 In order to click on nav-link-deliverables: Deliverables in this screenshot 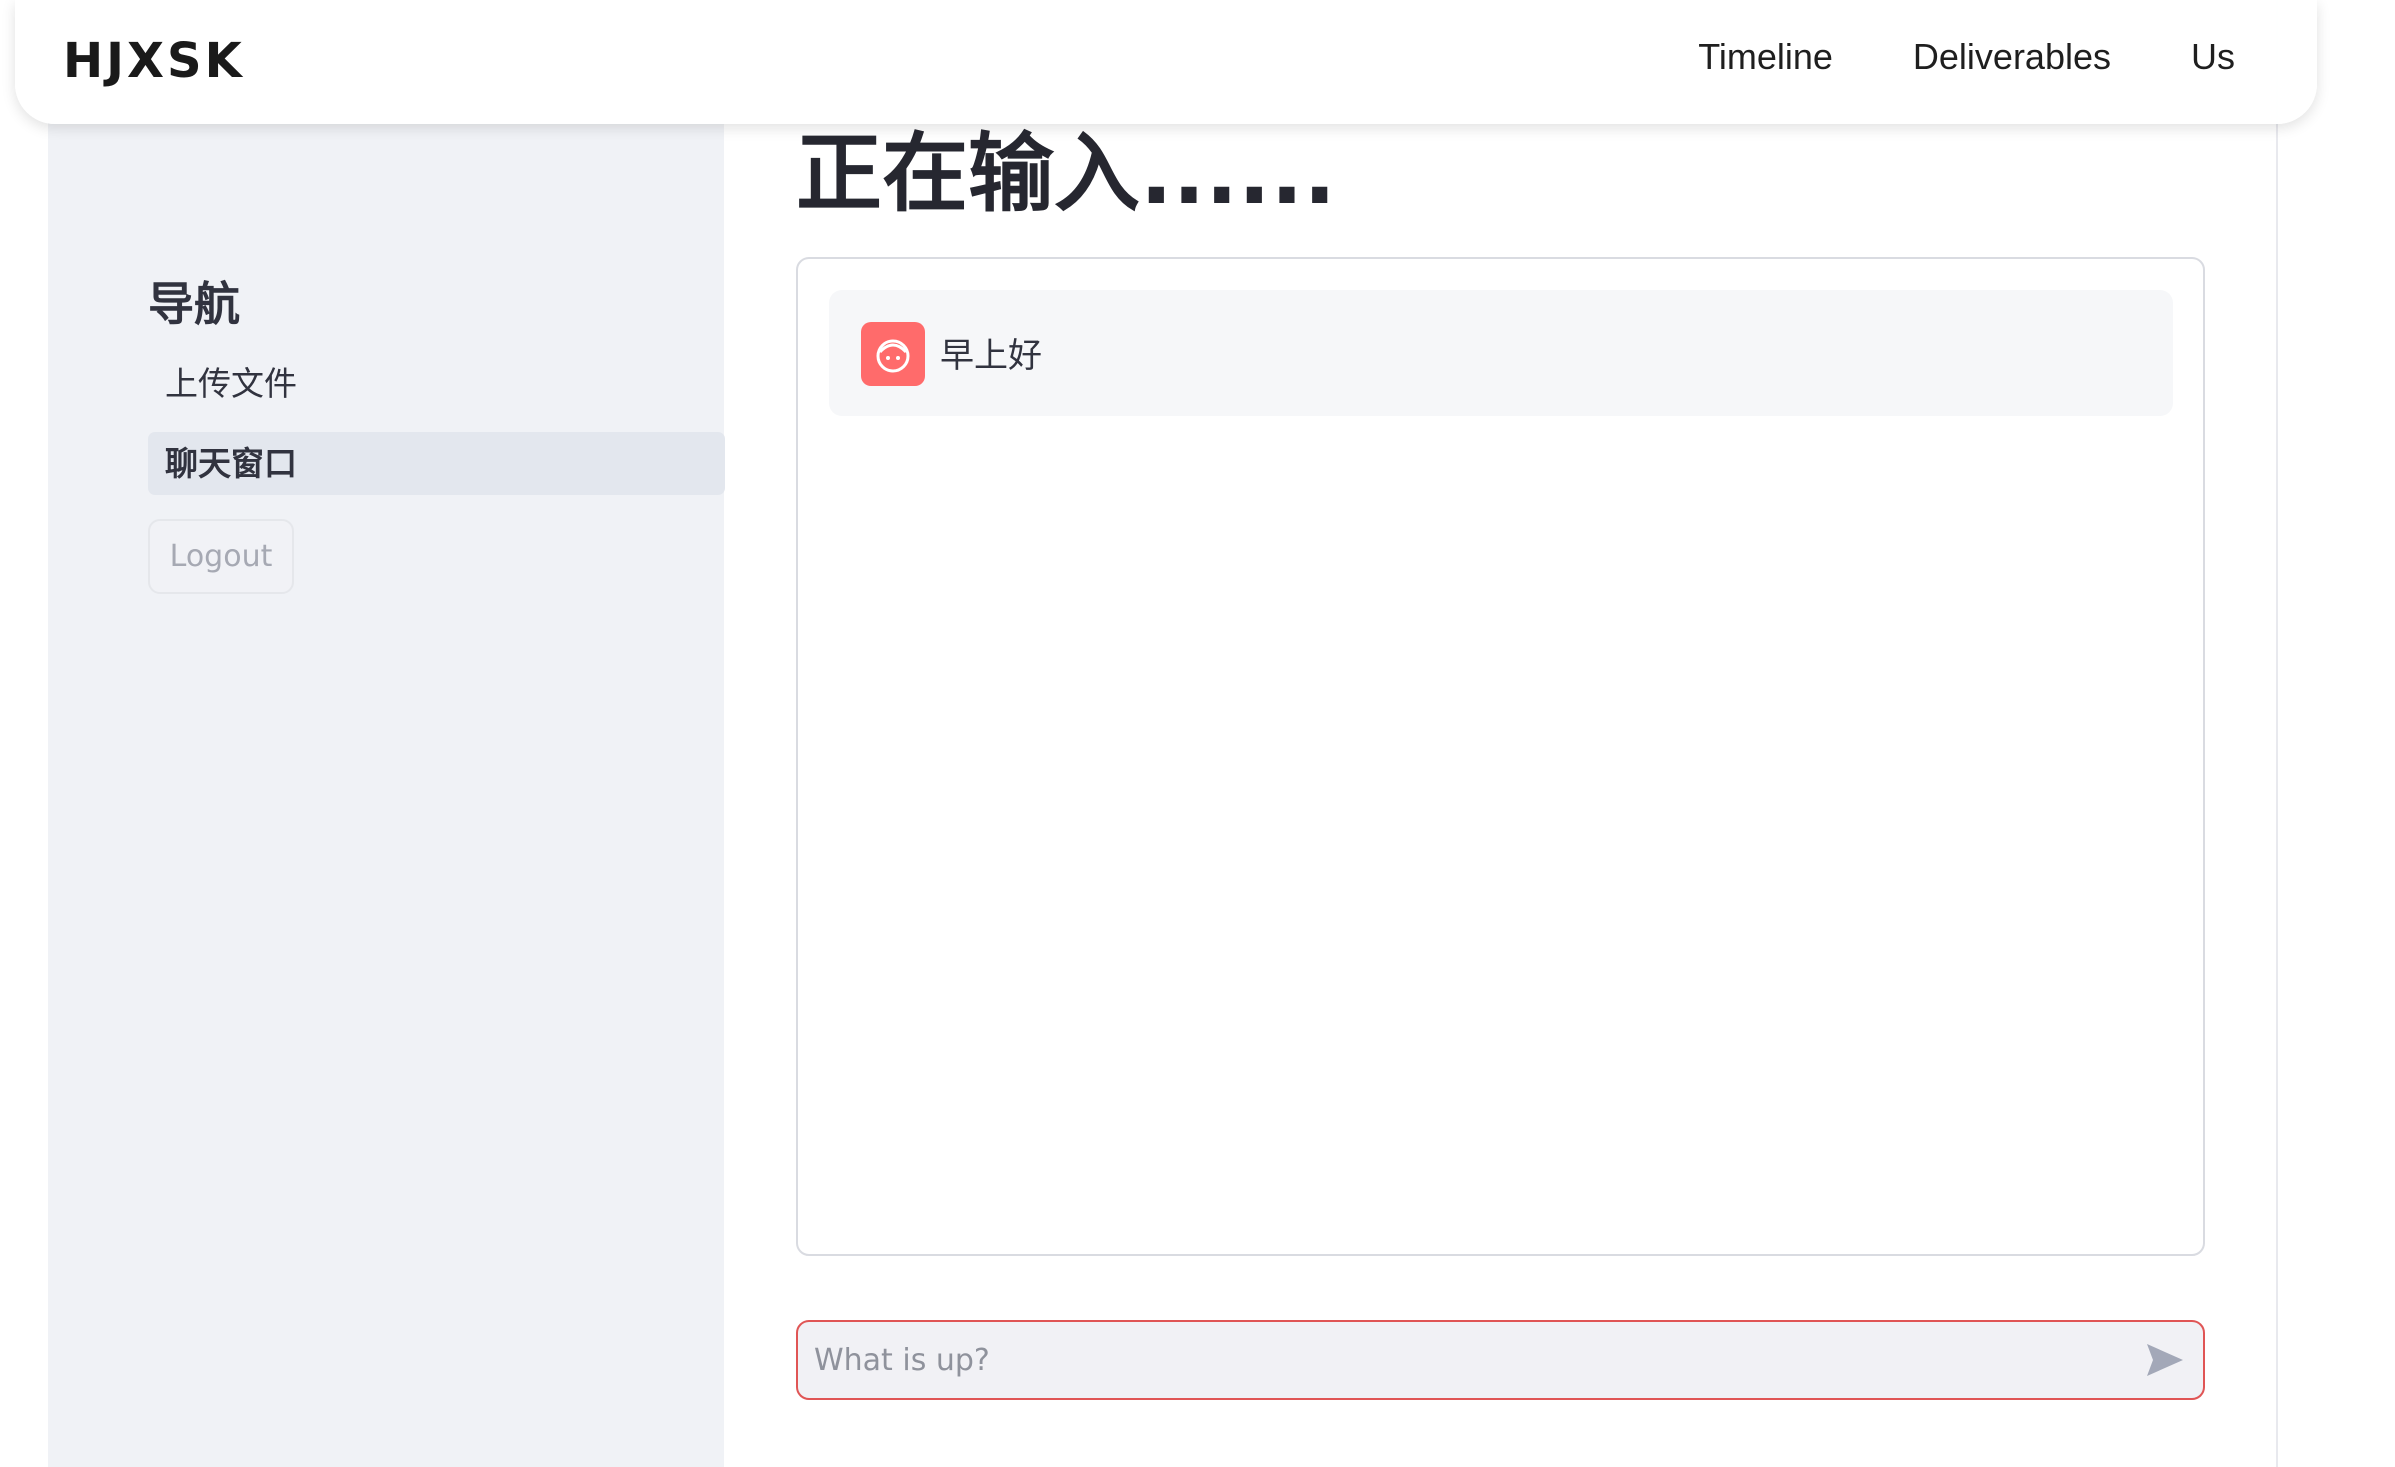, I will do `click(2012, 57)`.